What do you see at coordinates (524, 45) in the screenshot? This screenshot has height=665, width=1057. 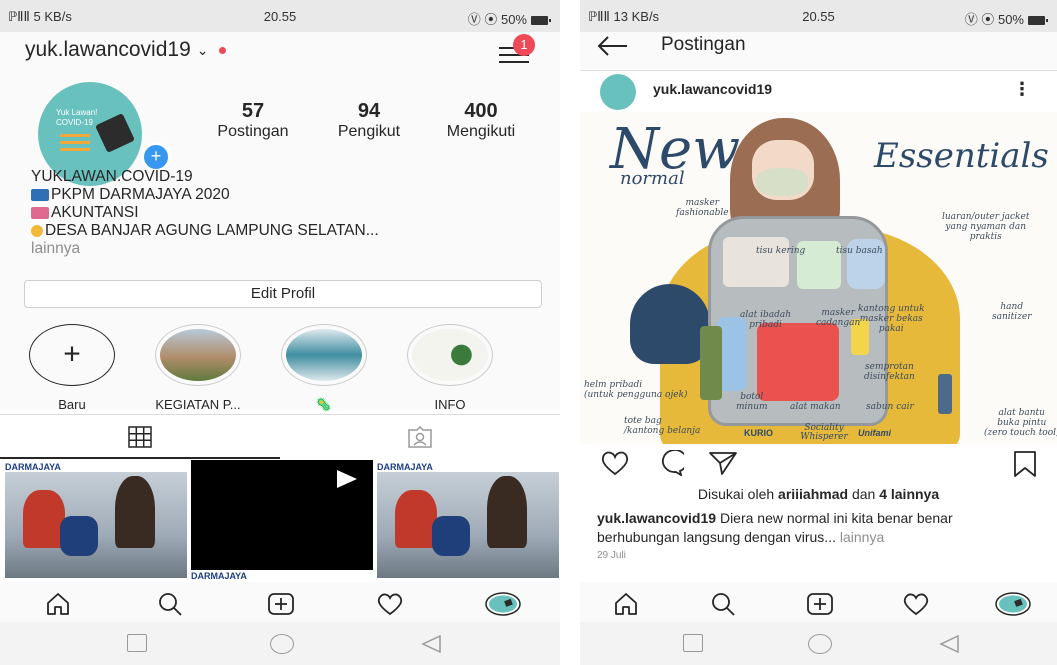 I see `notification-badge: 1` at bounding box center [524, 45].